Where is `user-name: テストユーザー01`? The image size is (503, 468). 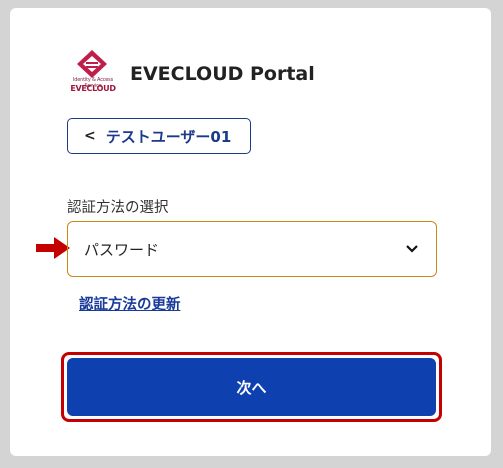
user-name: テストユーザー01 is located at coordinates (168, 136).